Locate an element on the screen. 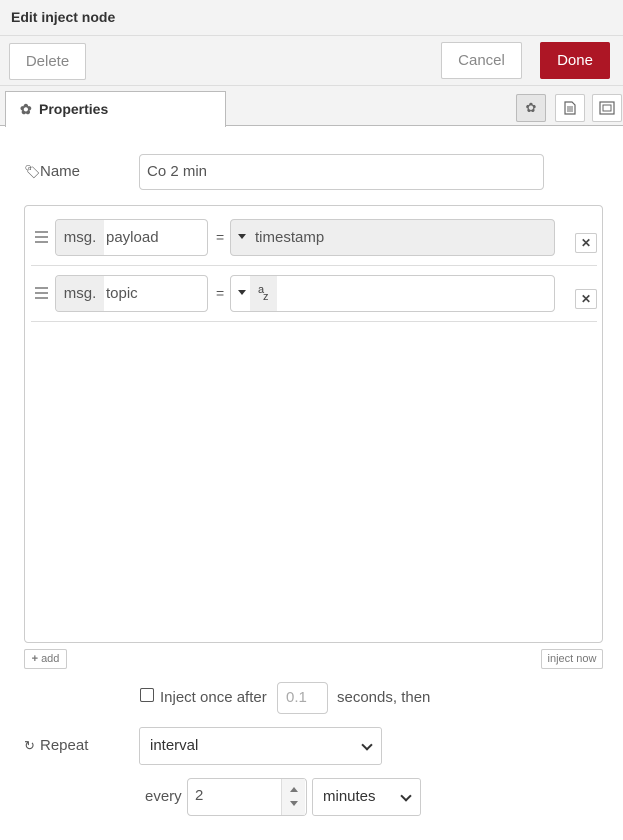 This screenshot has width=623, height=840. stepper-up-icon is located at coordinates (294, 789).